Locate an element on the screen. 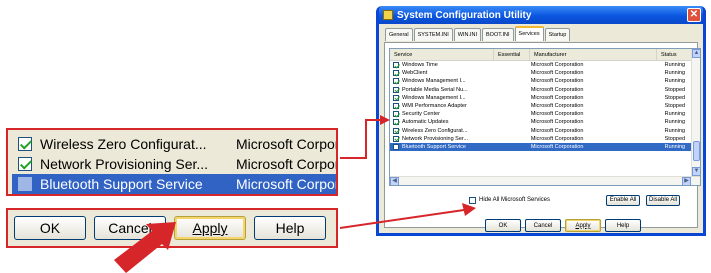  arrow-rows-to-list is located at coordinates (365, 137).